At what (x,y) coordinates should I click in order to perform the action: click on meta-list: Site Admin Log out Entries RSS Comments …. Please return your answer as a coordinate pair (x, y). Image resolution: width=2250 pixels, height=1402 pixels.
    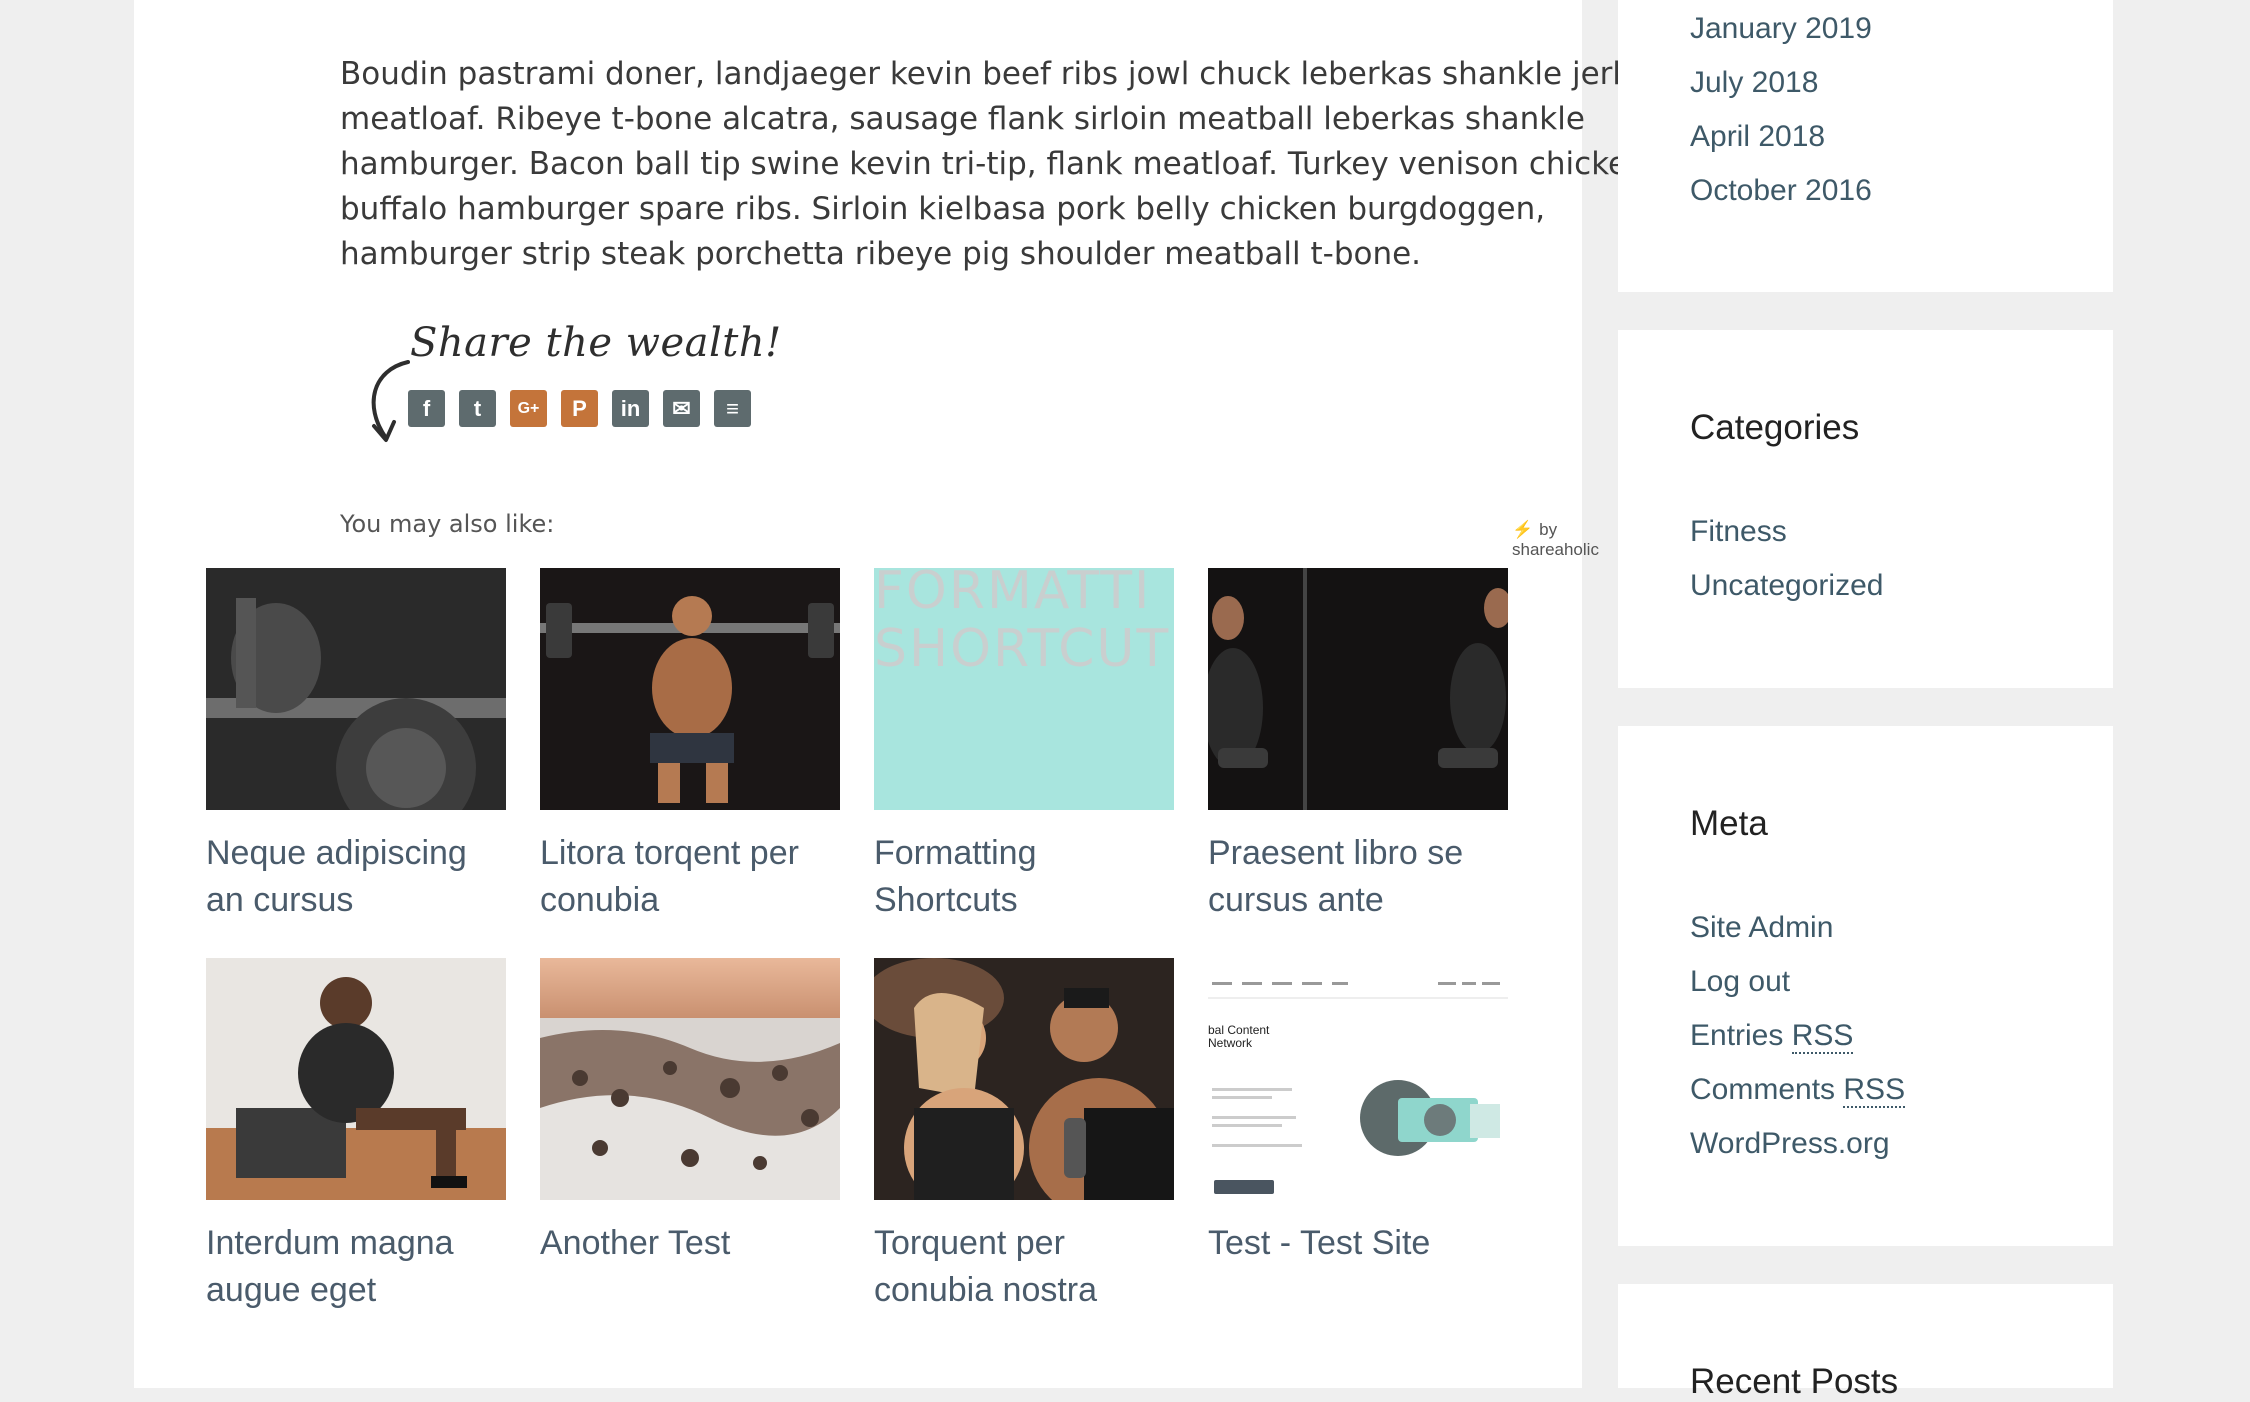
    Looking at the image, I should click on (1798, 1036).